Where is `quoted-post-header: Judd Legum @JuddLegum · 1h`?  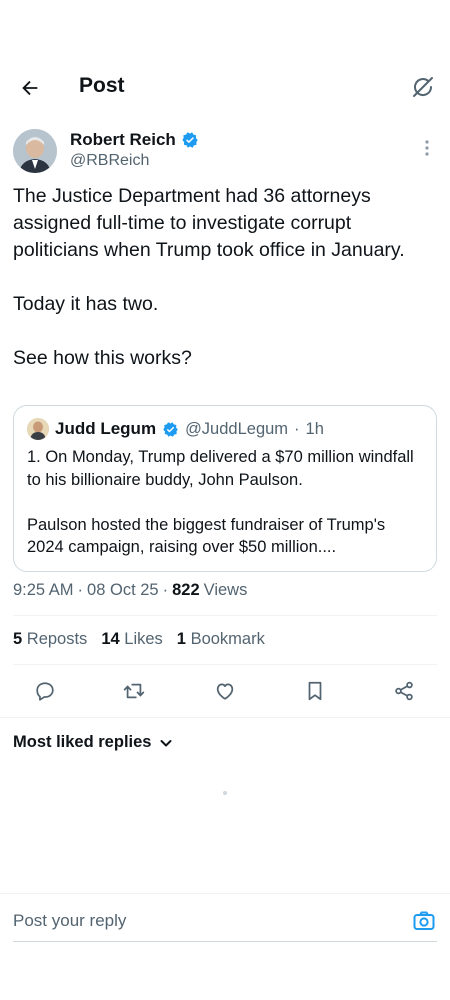
quoted-post-header: Judd Legum @JuddLegum · 1h is located at coordinates (175, 429).